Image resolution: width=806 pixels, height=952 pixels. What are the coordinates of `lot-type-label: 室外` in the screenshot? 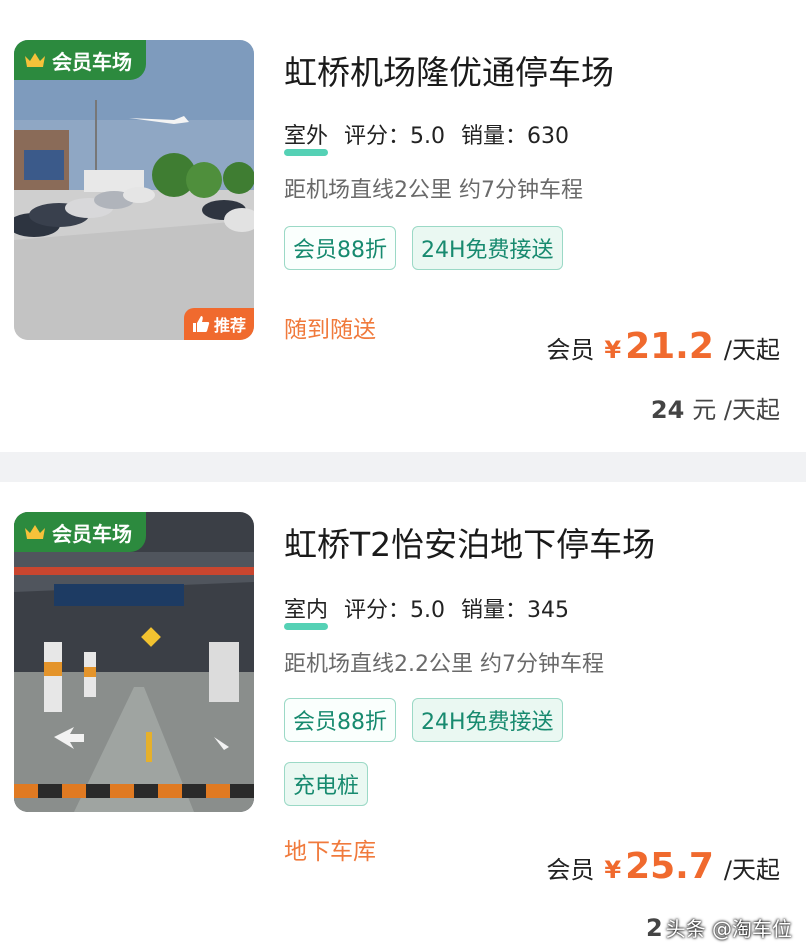 It's located at (306, 137).